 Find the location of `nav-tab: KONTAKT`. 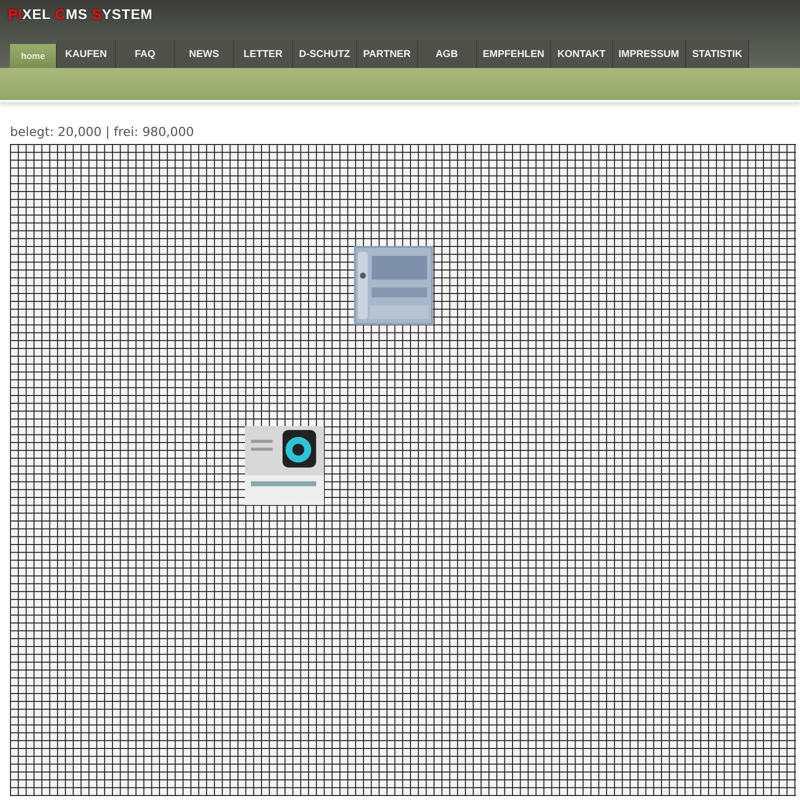

nav-tab: KONTAKT is located at coordinates (582, 54).